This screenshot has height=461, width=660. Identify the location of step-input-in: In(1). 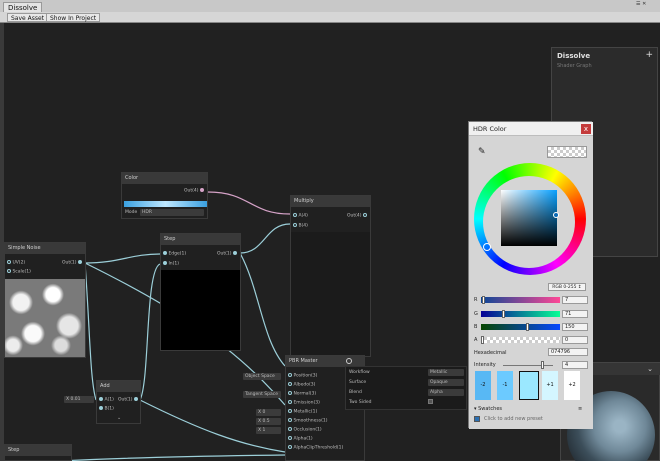
(171, 264).